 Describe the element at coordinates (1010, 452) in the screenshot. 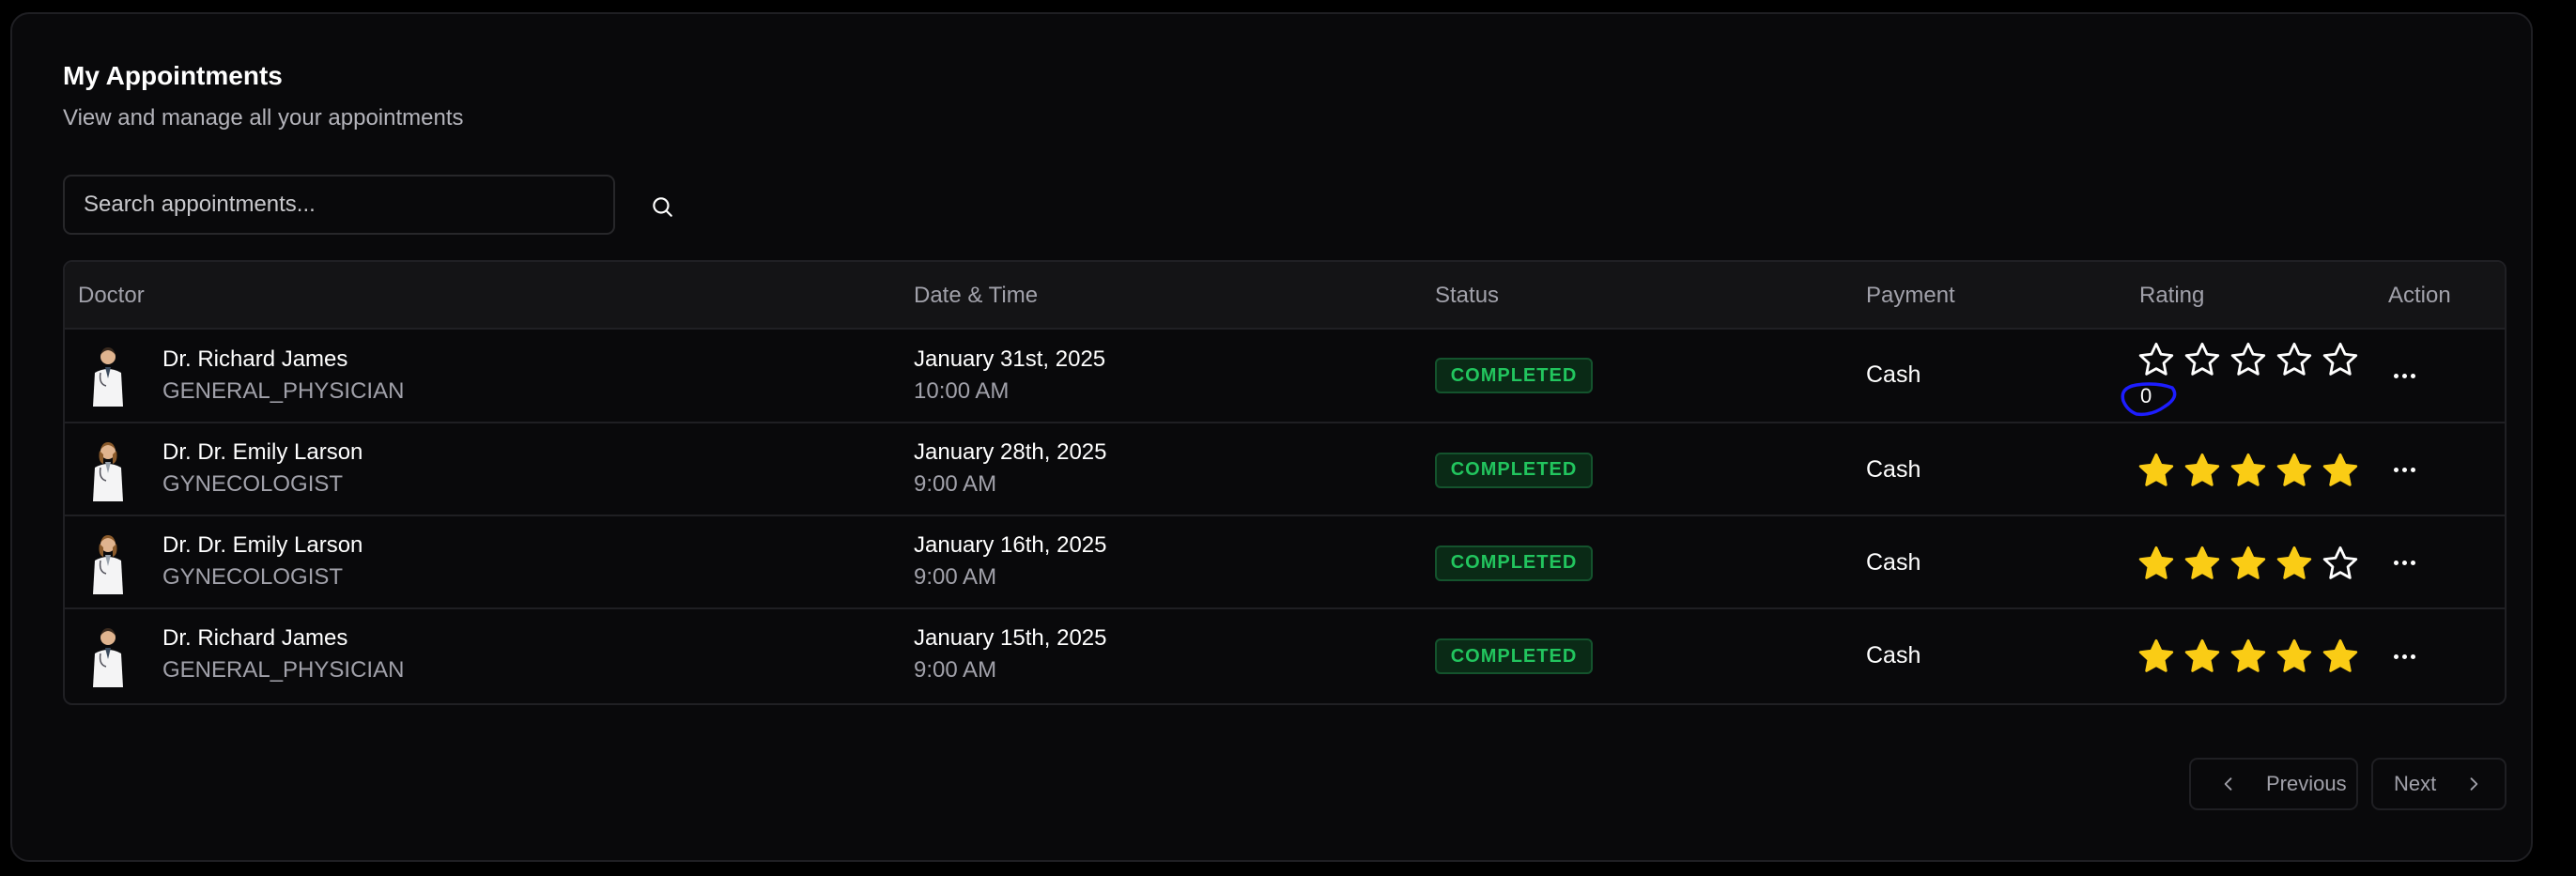

I see `appointment-date: January 28th, 2025` at that location.